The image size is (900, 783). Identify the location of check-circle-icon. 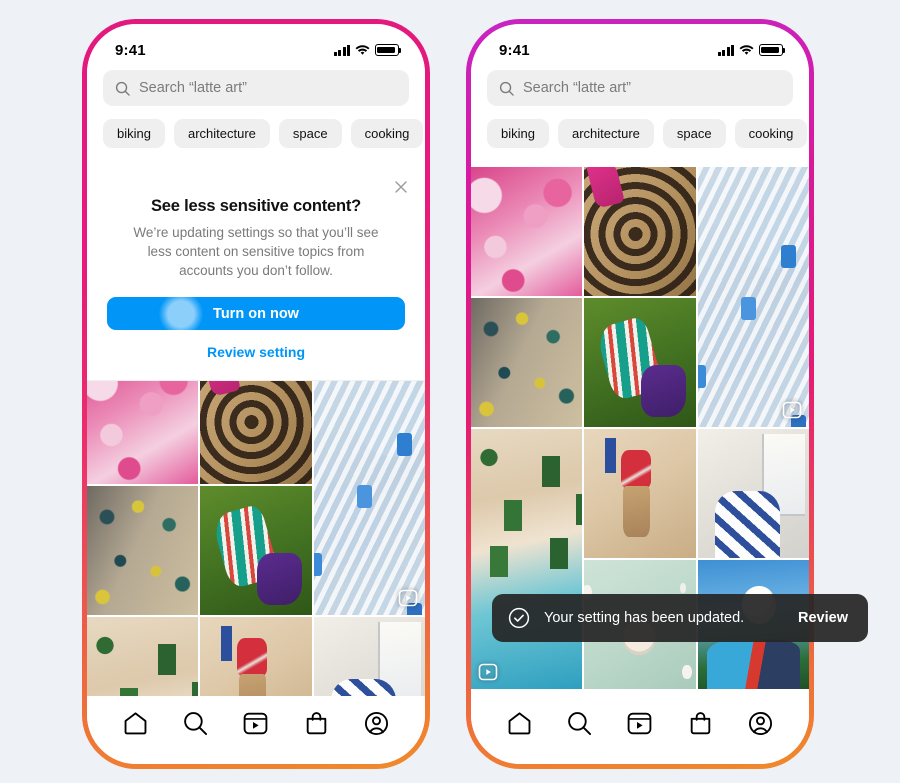
(519, 618).